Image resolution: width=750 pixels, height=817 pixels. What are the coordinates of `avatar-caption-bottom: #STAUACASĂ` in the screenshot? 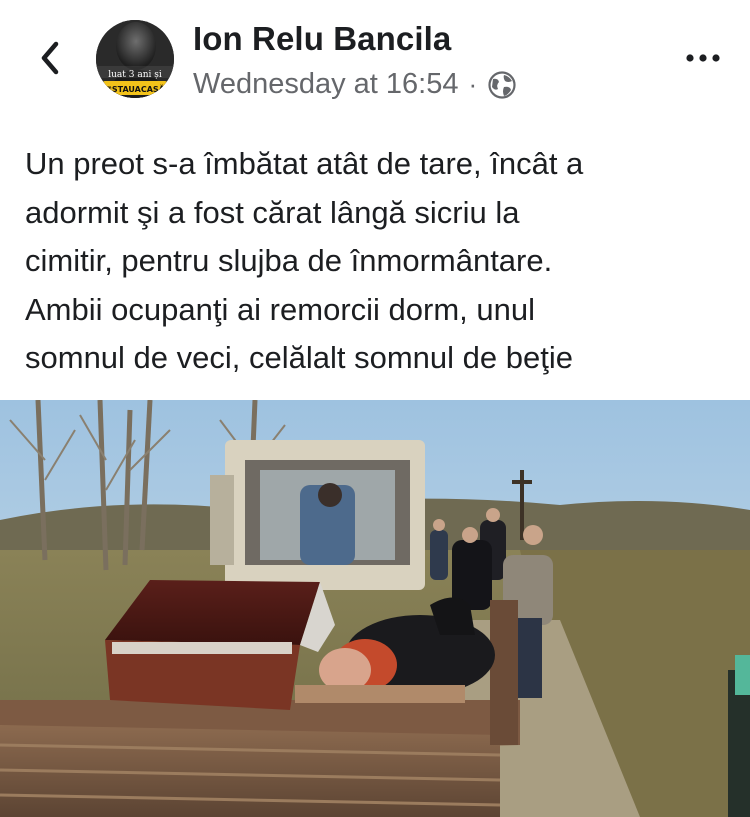 It's located at (135, 88).